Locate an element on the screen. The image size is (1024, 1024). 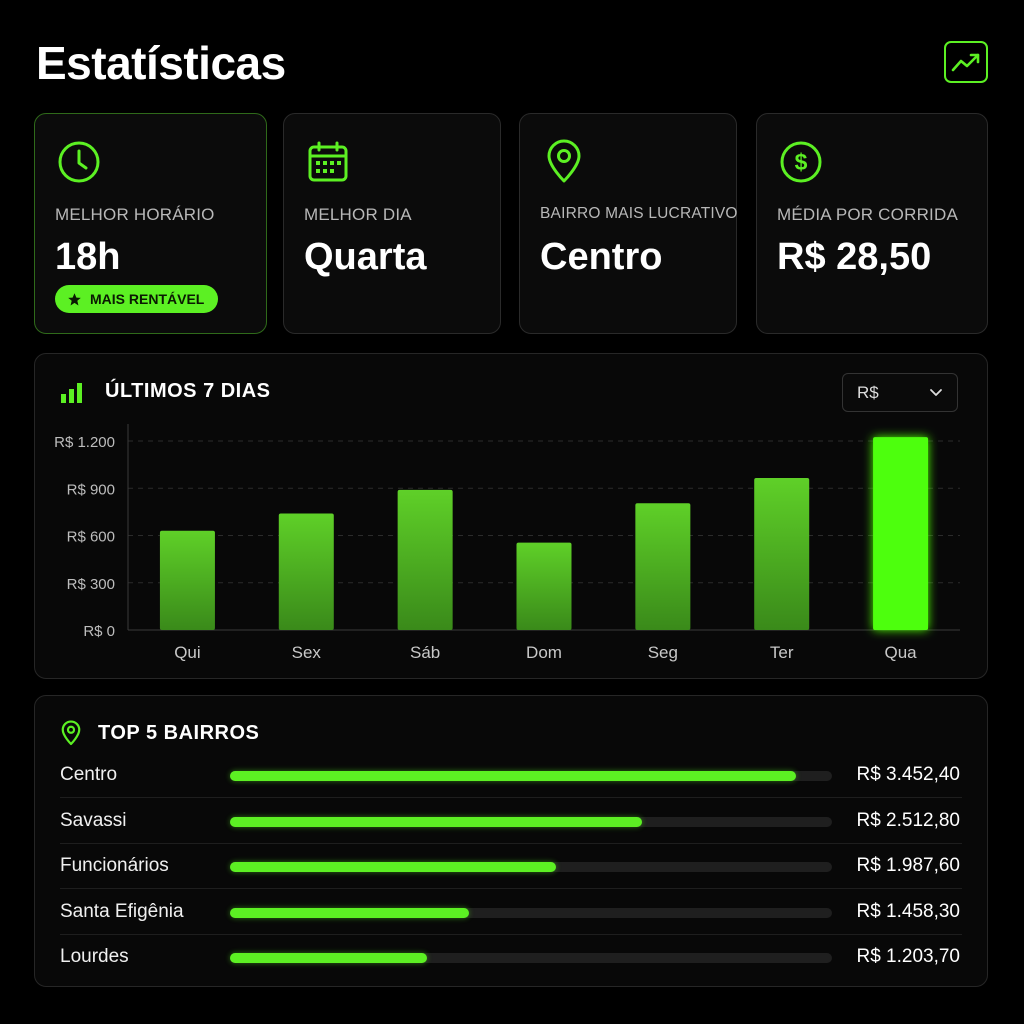
card-value: Centro is located at coordinates (601, 257).